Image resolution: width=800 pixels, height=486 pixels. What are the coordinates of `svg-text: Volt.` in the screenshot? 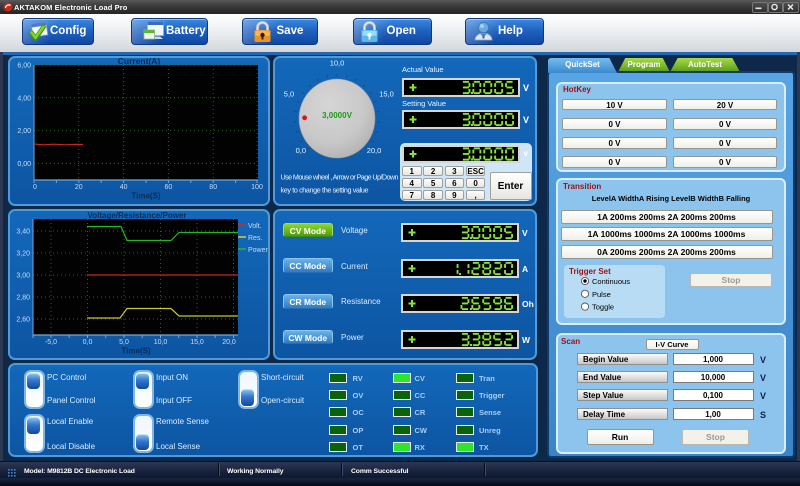 It's located at (255, 226).